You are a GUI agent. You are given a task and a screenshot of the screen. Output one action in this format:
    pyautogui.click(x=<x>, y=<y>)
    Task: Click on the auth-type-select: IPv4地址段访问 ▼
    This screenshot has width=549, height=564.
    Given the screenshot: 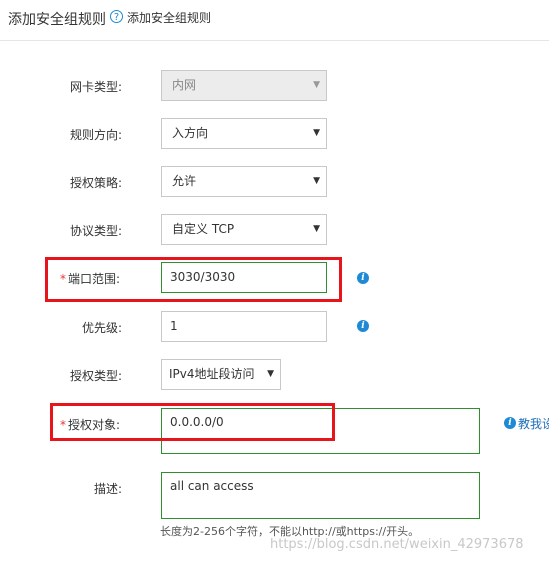 What is the action you would take?
    pyautogui.click(x=221, y=374)
    